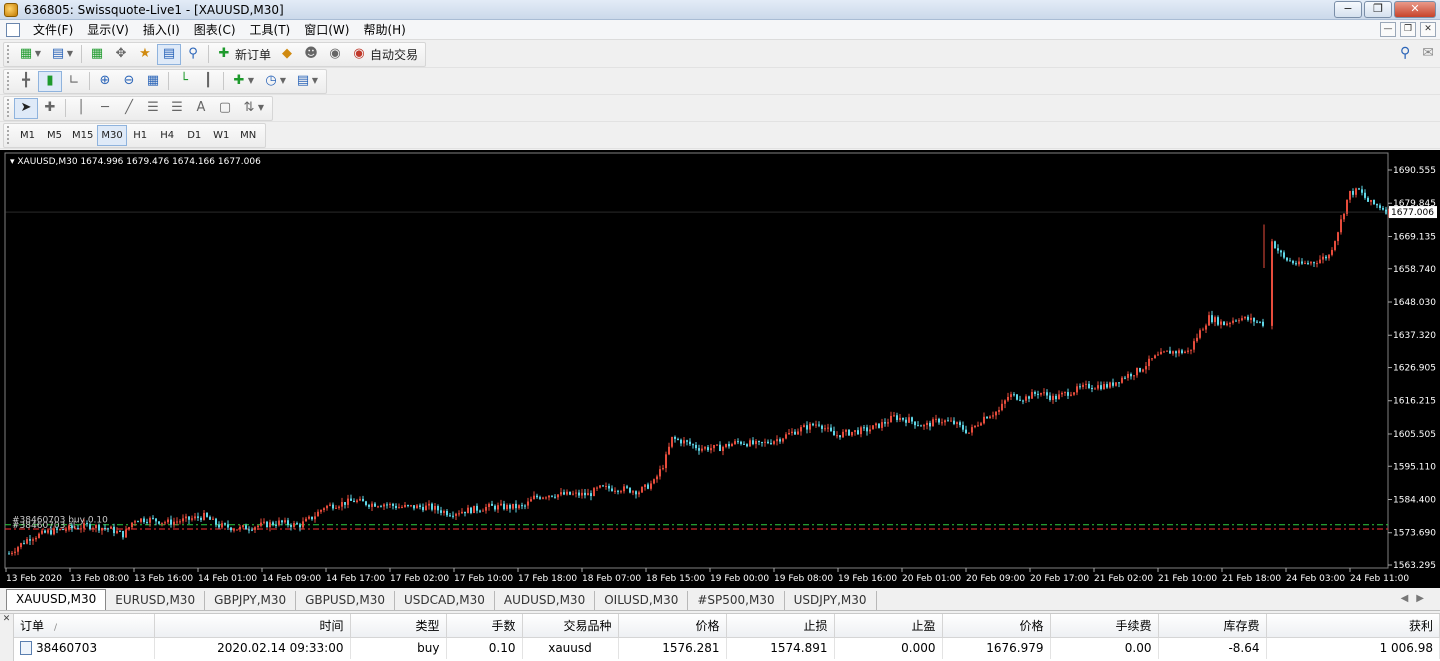  What do you see at coordinates (215, 30) in the screenshot?
I see `menu-charts: 图表(C)` at bounding box center [215, 30].